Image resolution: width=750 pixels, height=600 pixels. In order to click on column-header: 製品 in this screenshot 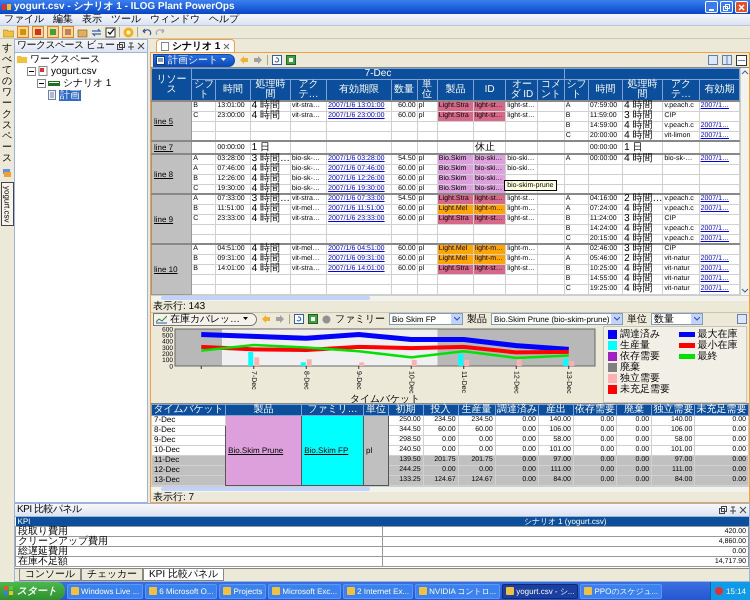, I will do `click(264, 409)`.